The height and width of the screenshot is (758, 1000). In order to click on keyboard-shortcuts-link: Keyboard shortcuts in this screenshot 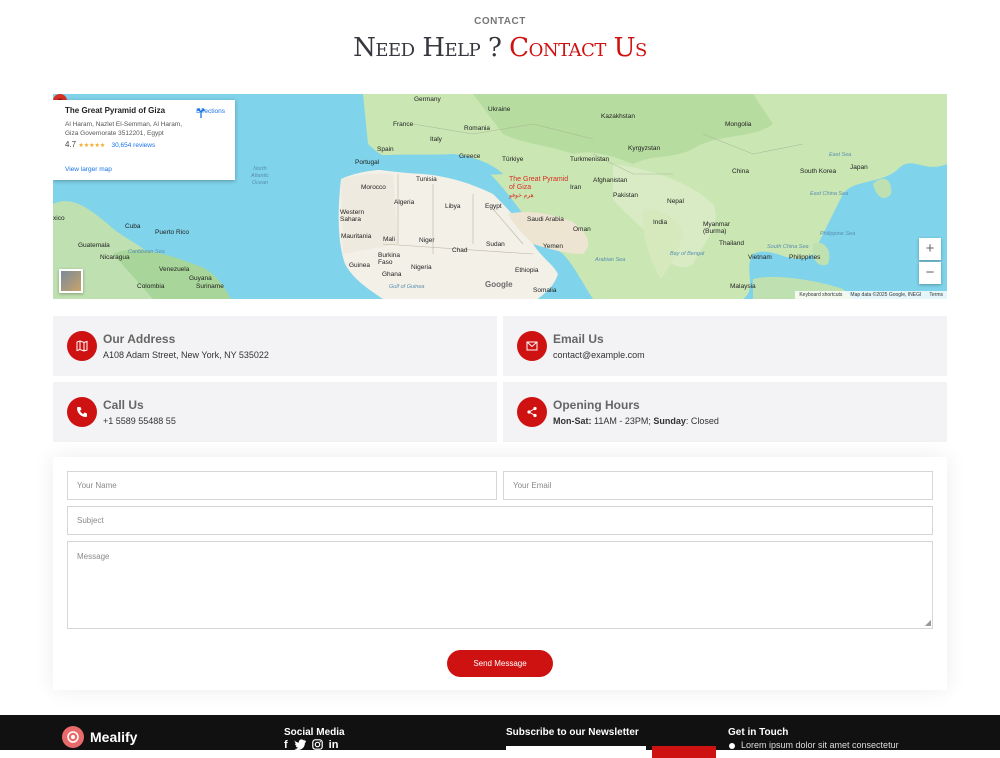, I will do `click(820, 295)`.